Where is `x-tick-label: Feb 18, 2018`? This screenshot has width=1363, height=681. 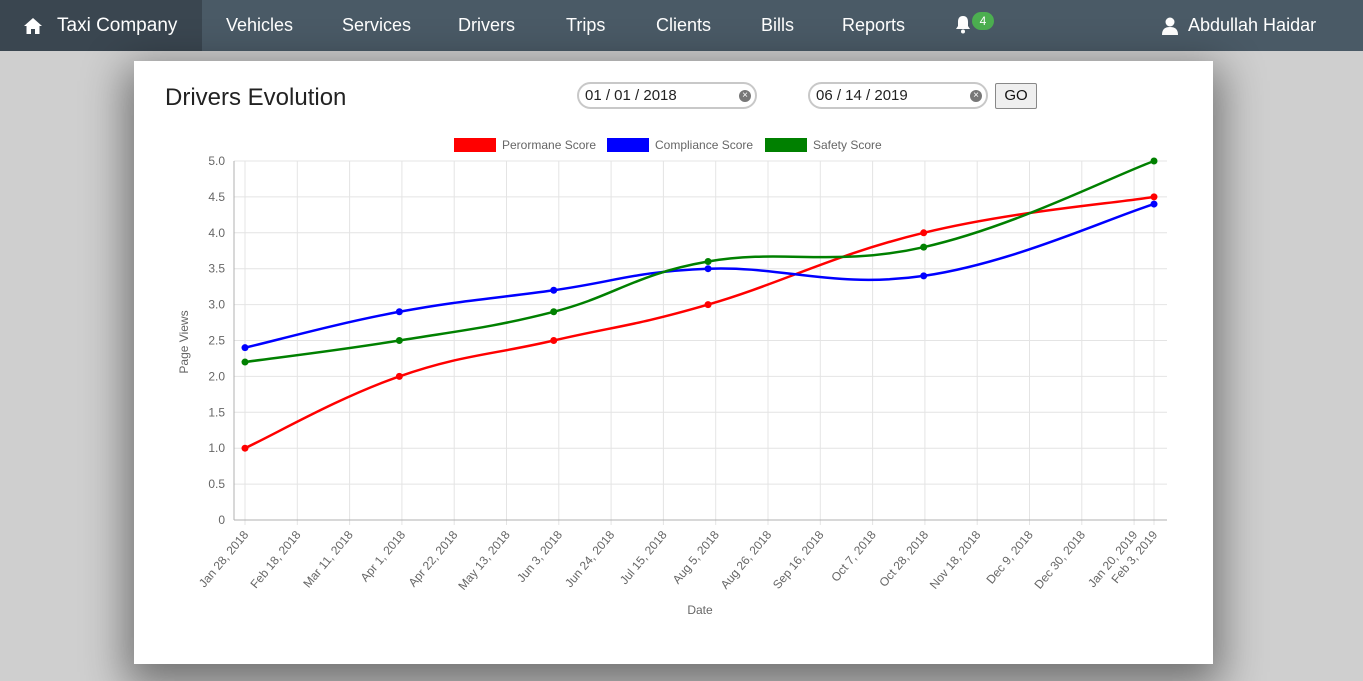 x-tick-label: Feb 18, 2018 is located at coordinates (275, 559).